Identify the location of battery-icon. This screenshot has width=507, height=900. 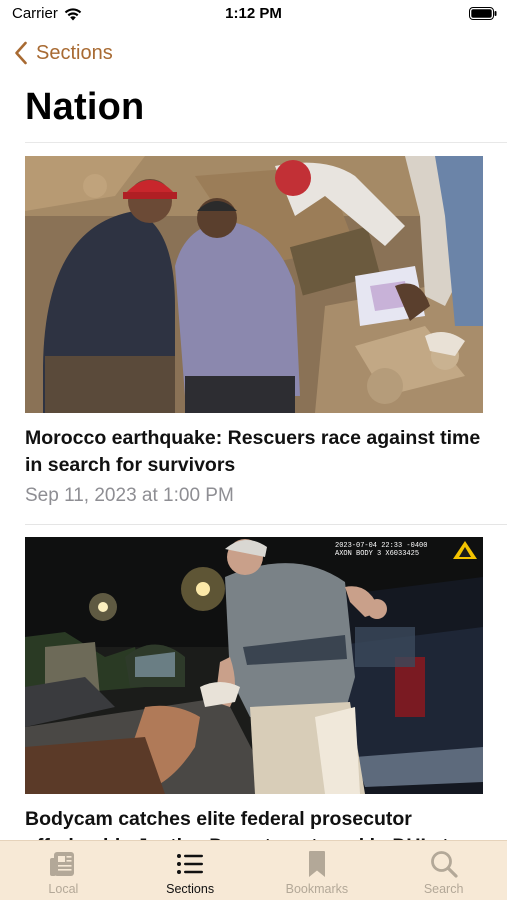
(483, 13).